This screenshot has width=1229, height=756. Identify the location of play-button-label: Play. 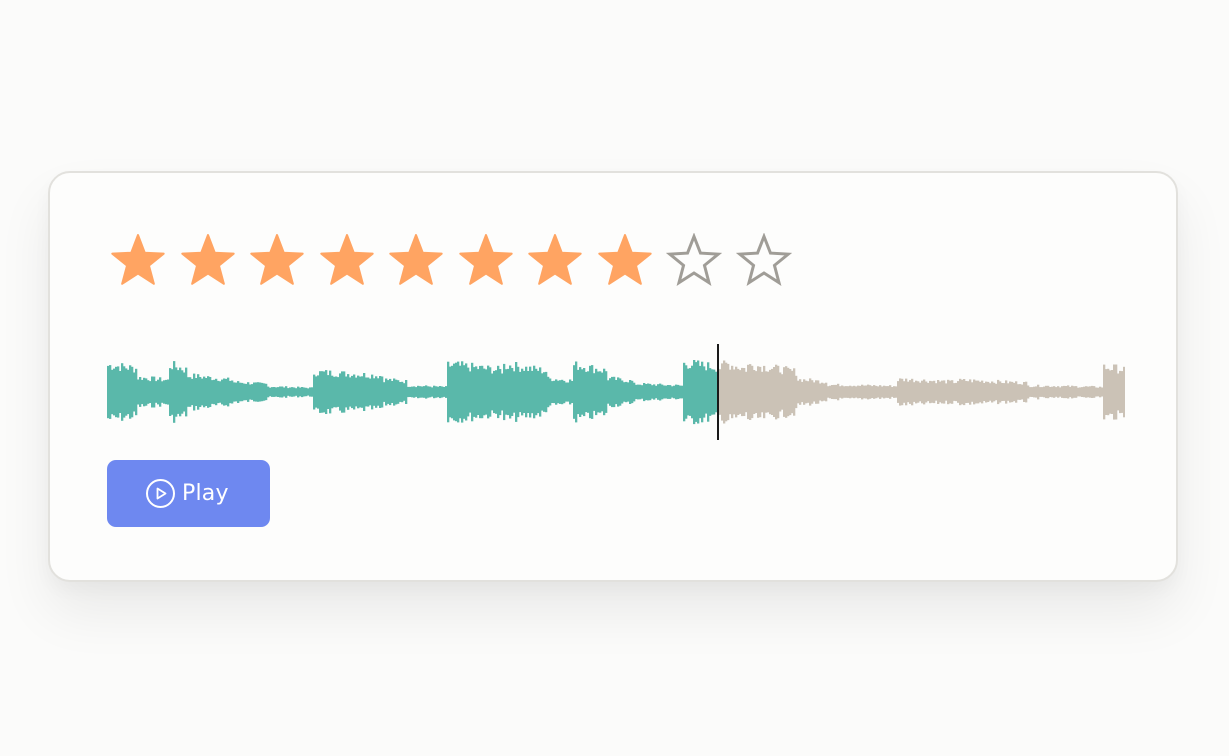
(205, 493).